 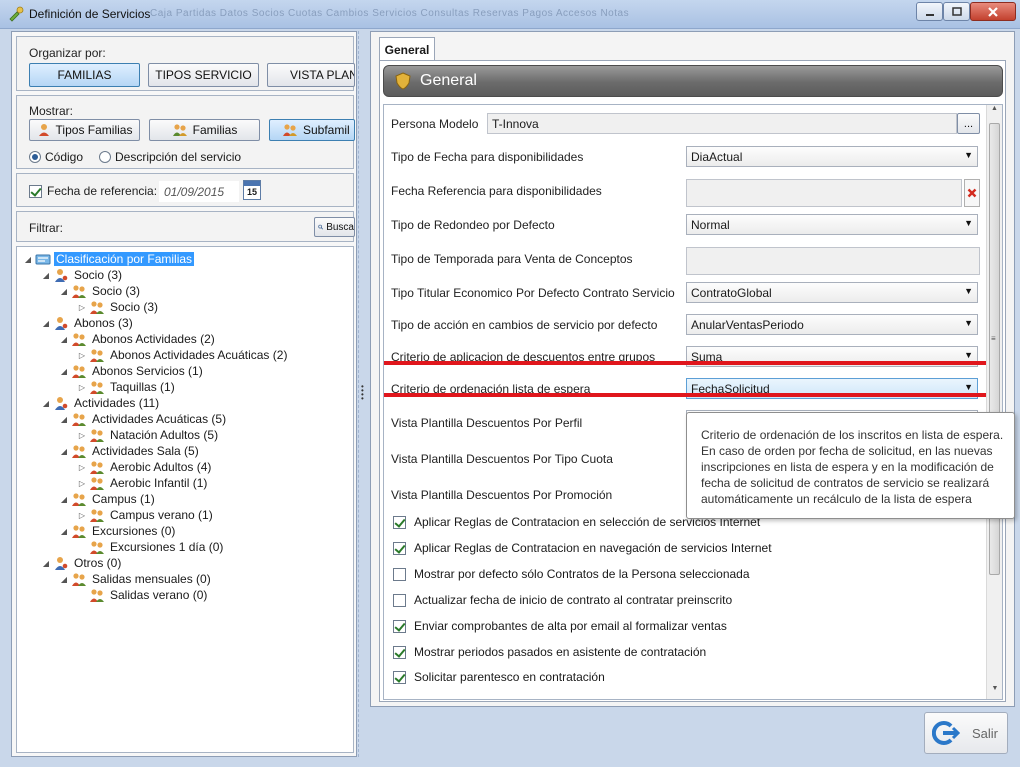 I want to click on tree-node-actividades-acuaticas: ◢ Actividades Acuáticas (5), so click(x=143, y=419).